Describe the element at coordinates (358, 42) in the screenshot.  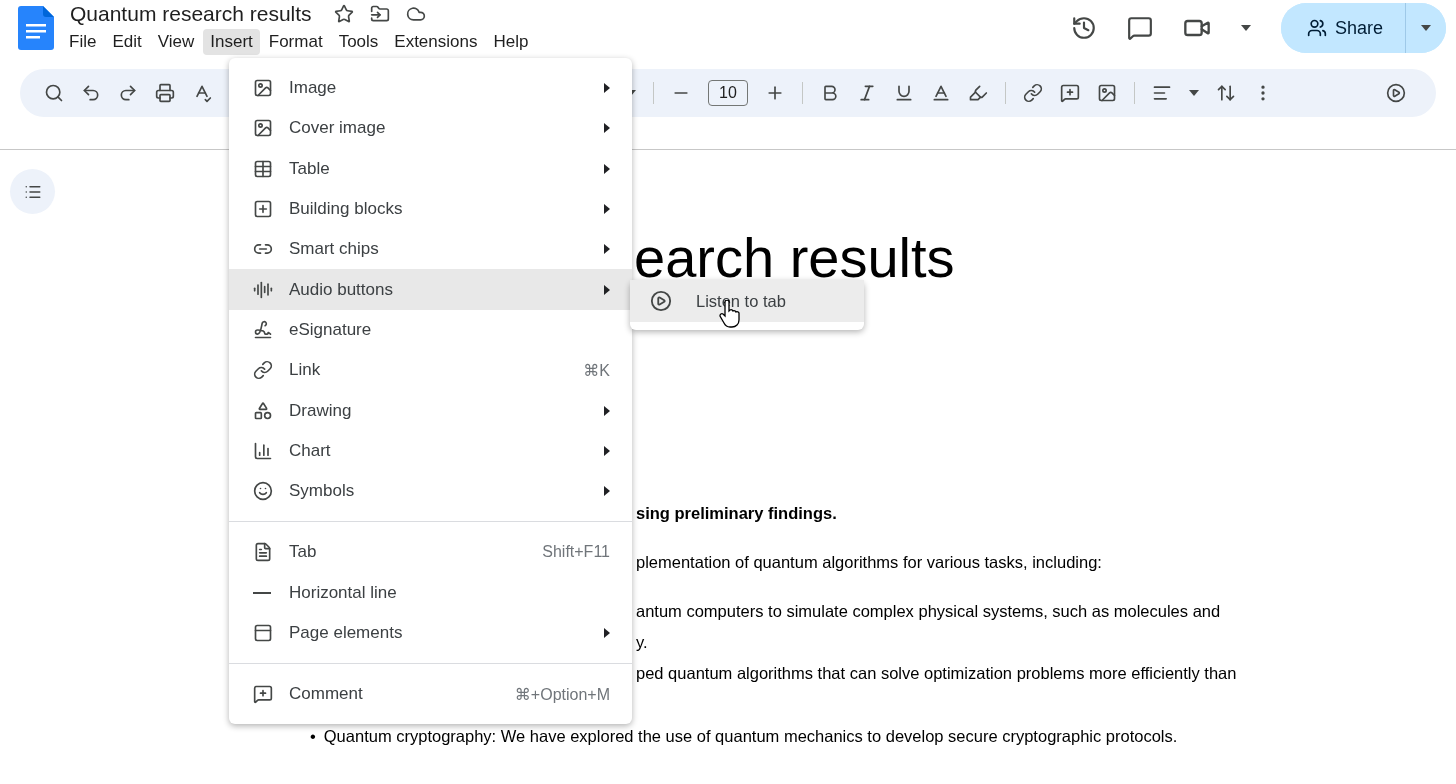
I see `menu-bar-item: Tools` at that location.